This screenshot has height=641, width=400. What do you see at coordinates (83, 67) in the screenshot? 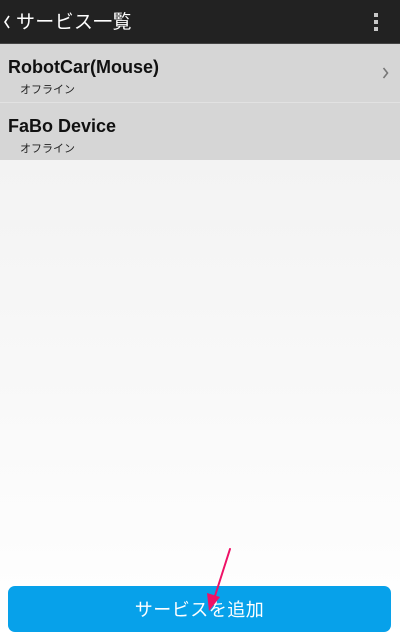
I see `service-name: RobotCar(Mouse)` at bounding box center [83, 67].